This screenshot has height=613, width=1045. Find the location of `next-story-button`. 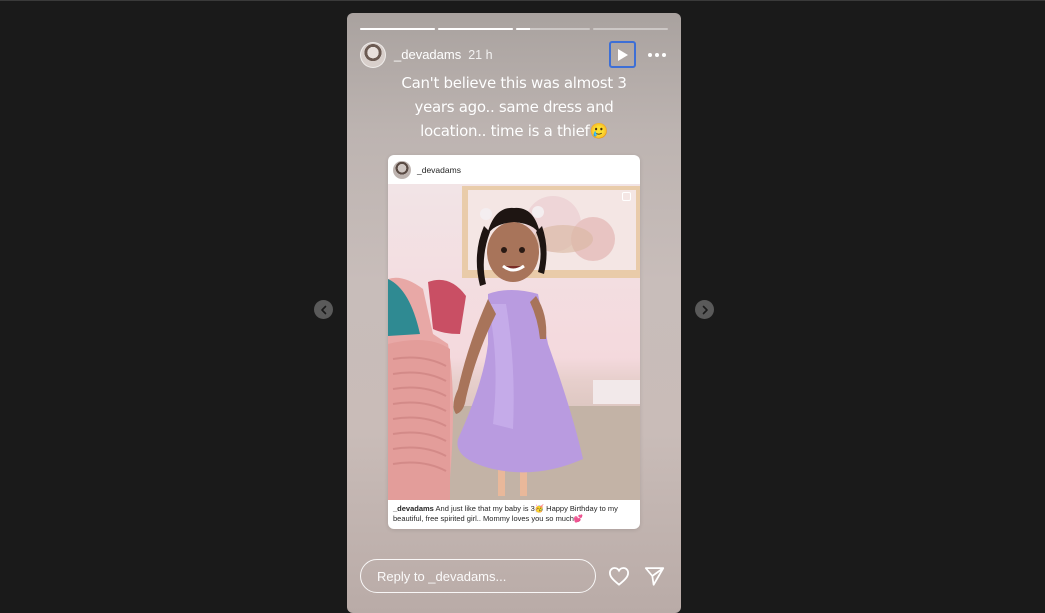

next-story-button is located at coordinates (704, 309).